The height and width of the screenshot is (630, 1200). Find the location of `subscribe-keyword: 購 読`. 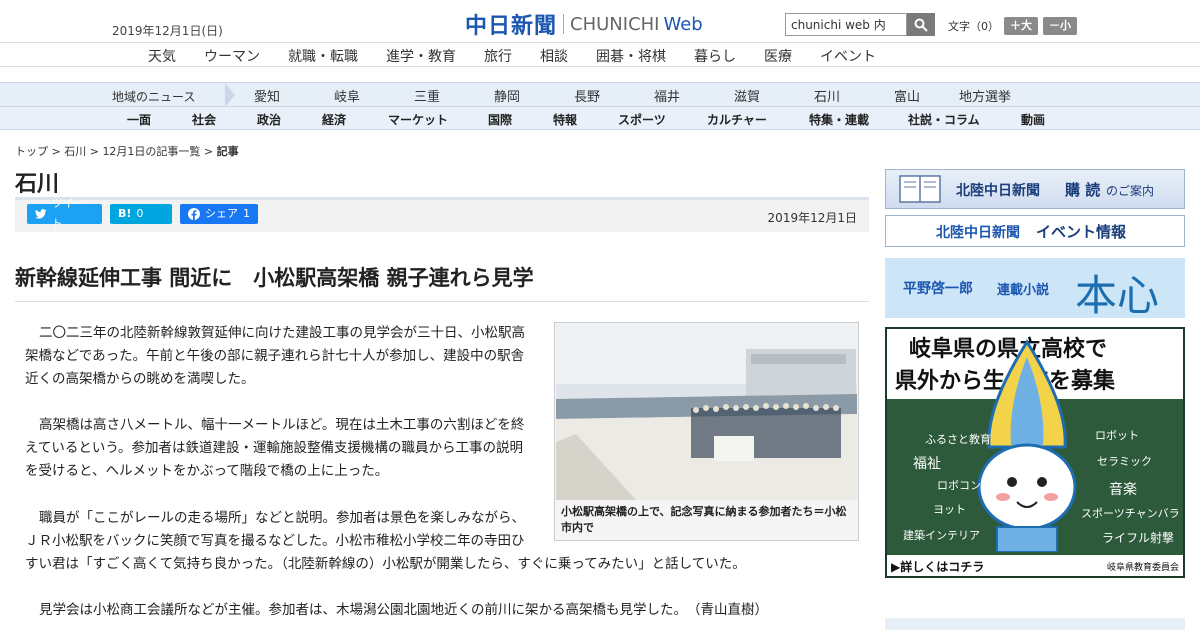

subscribe-keyword: 購 読 is located at coordinates (1083, 190).